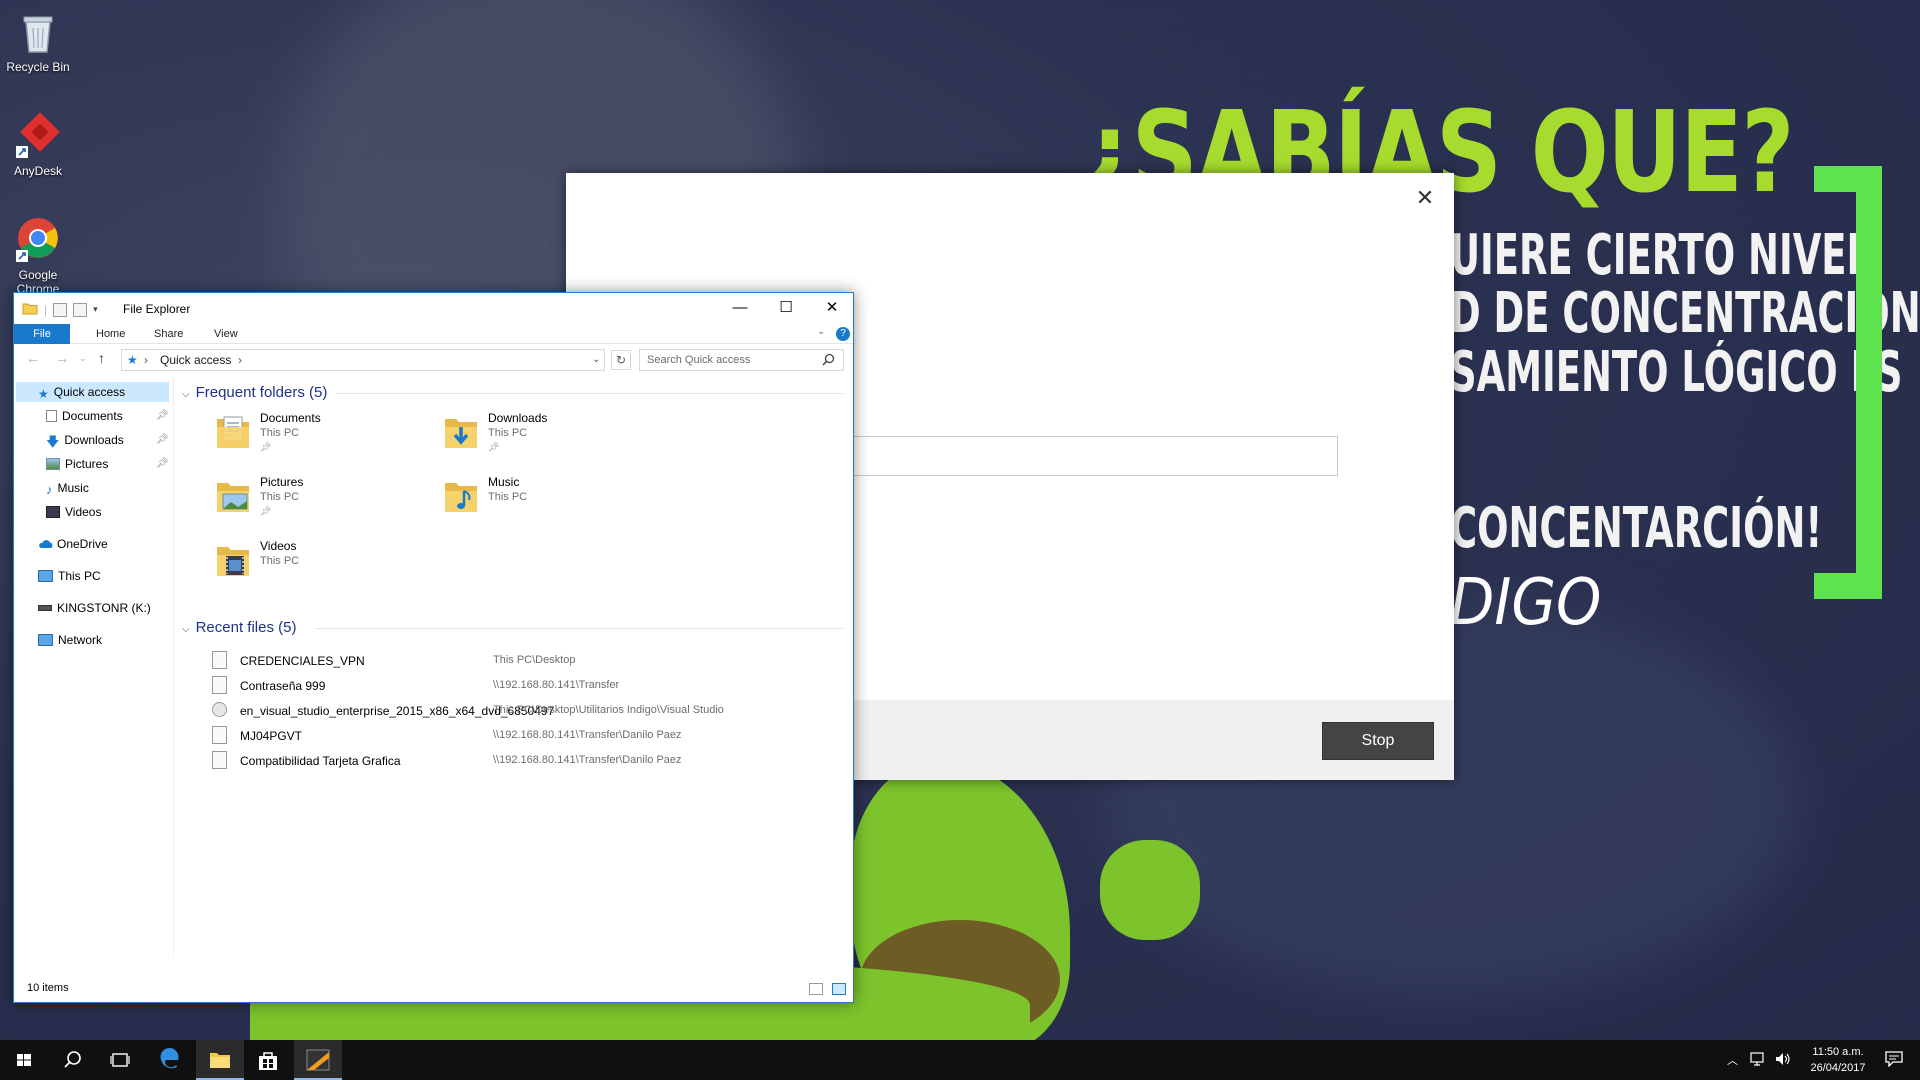 The image size is (1920, 1080). Describe the element at coordinates (271, 736) in the screenshot. I see `file-name: MJ04PGVT` at that location.